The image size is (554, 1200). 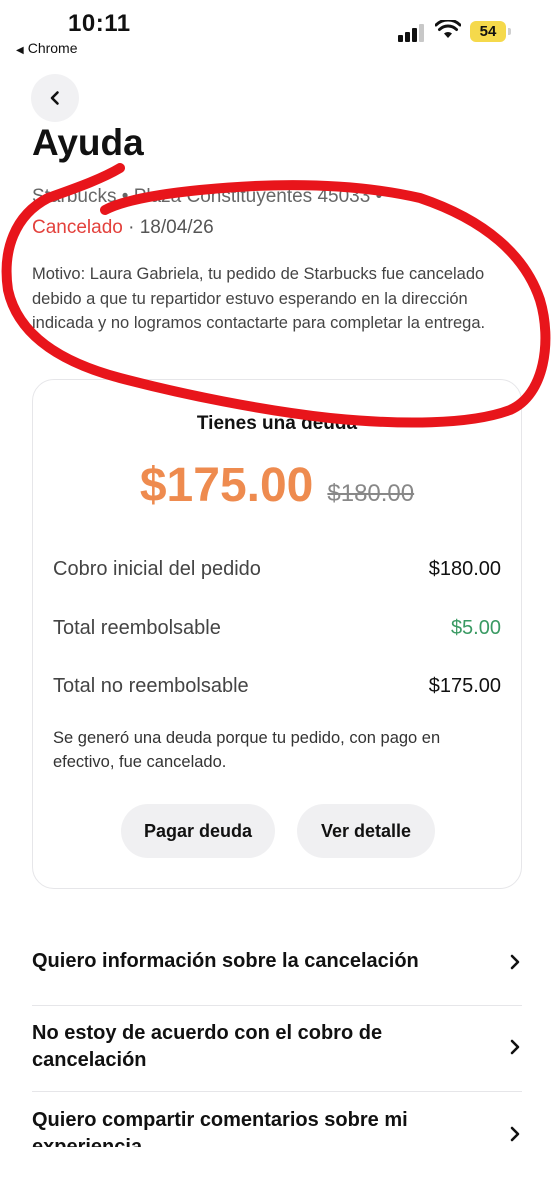 What do you see at coordinates (366, 831) in the screenshot?
I see `view-detail-button: Ver detalle` at bounding box center [366, 831].